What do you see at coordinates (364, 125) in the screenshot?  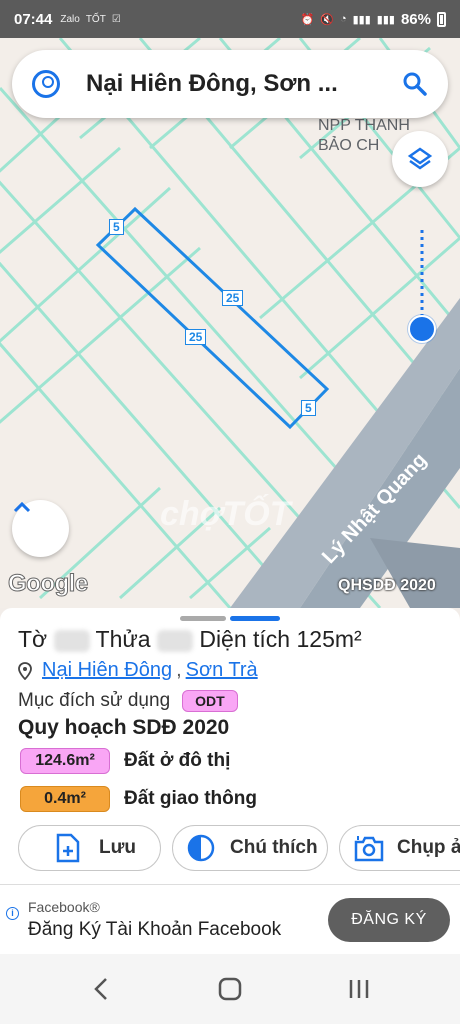 I see `poi-label-line1: NPP THANH` at bounding box center [364, 125].